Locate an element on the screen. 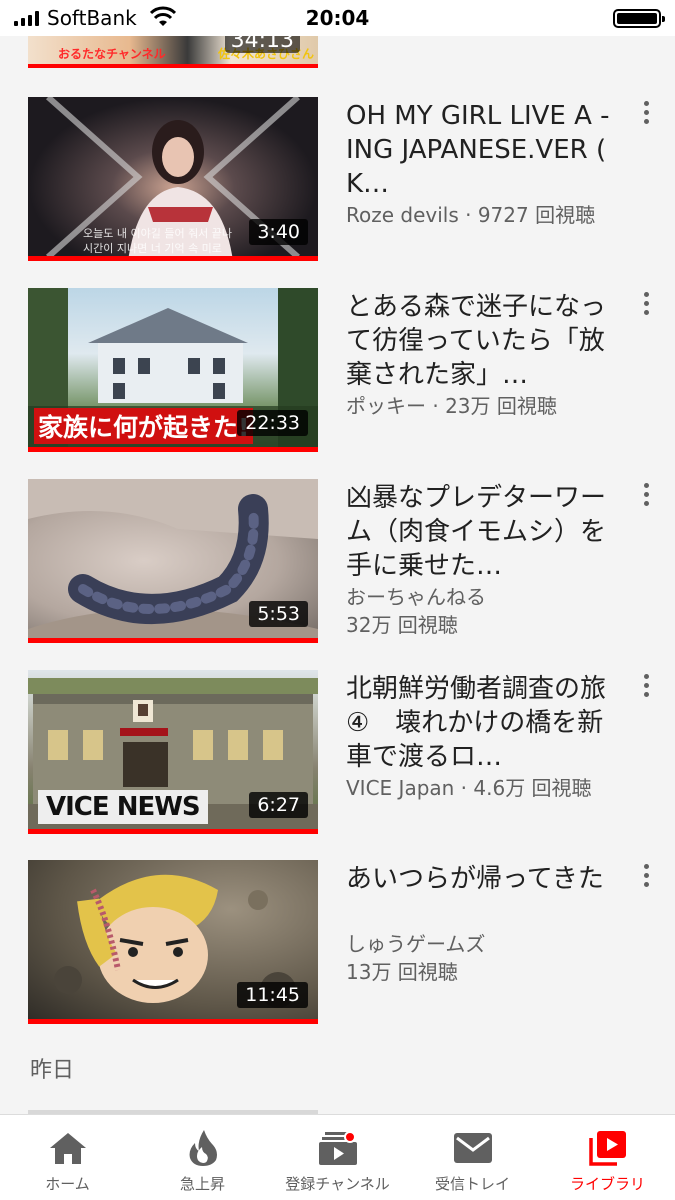 The height and width of the screenshot is (1200, 675). nav-library: ライブラリ is located at coordinates (607, 1157).